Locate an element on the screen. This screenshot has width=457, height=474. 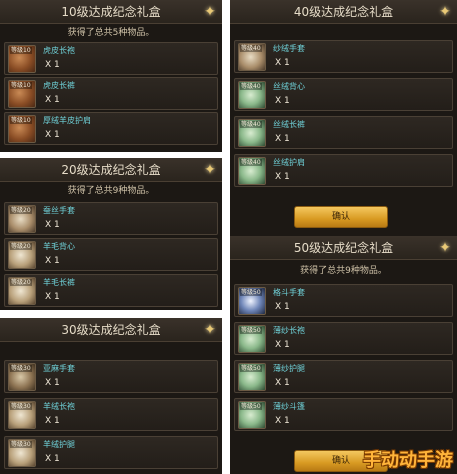
panel-title: 20级达成纪念礼盒 is located at coordinates (111, 170).